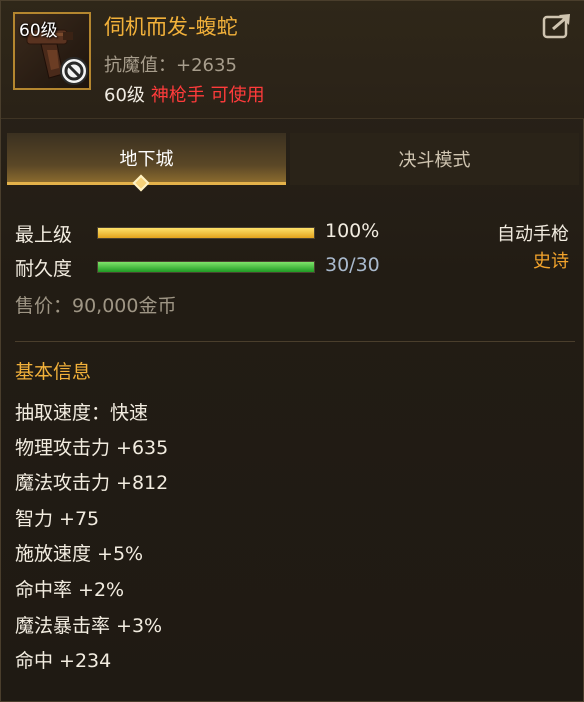 The image size is (584, 702). What do you see at coordinates (352, 231) in the screenshot?
I see `upgrade-value: 100%` at bounding box center [352, 231].